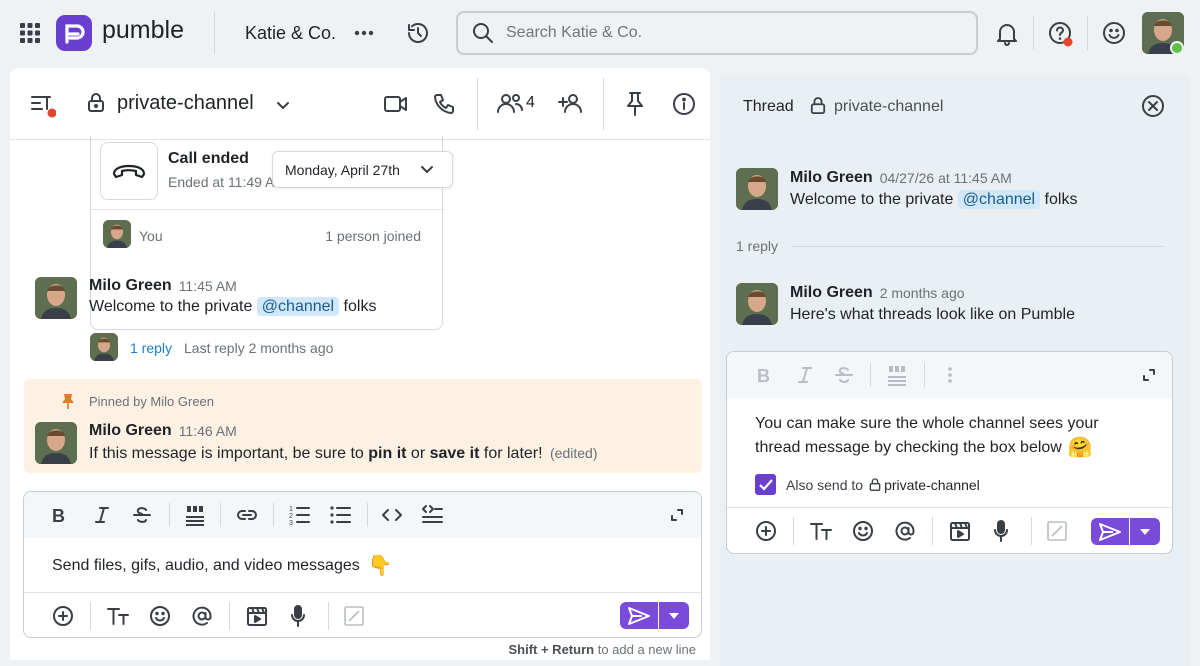 Image resolution: width=1200 pixels, height=666 pixels. I want to click on newline-hint: Shift + Return to add a new line, so click(602, 649).